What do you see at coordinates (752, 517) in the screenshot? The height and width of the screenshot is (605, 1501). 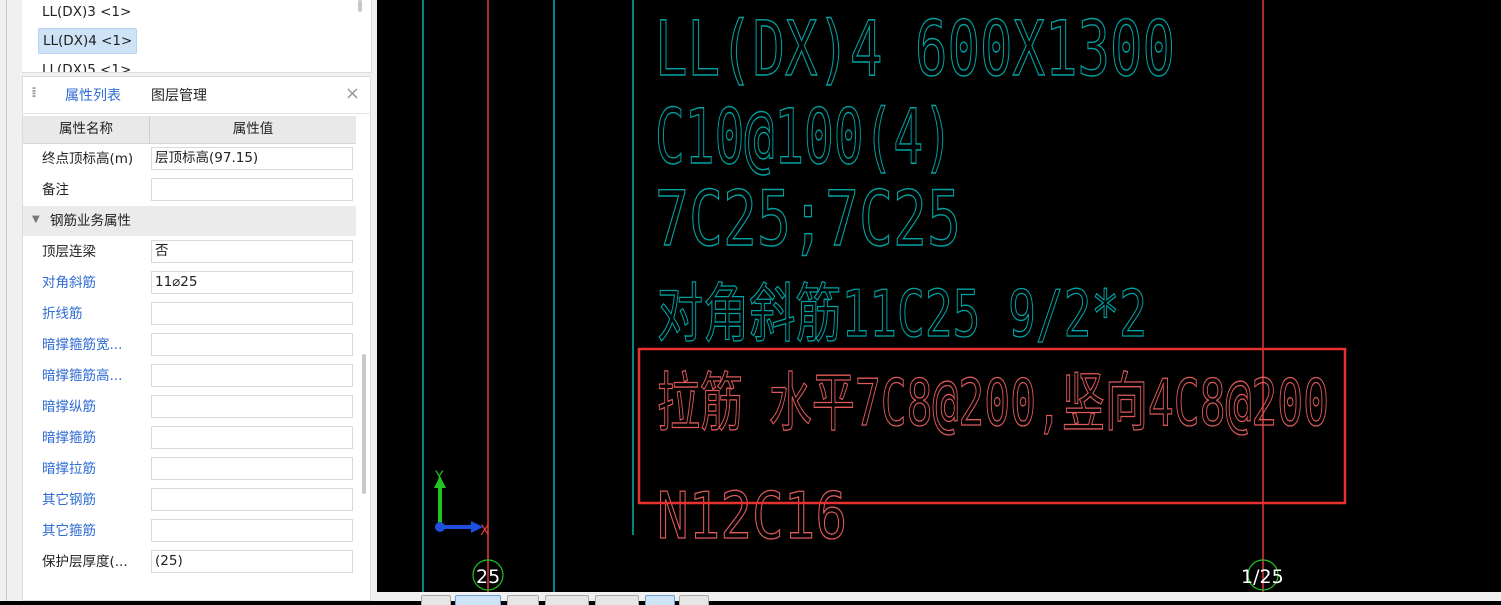 I see `side-bar-label: N12C16` at bounding box center [752, 517].